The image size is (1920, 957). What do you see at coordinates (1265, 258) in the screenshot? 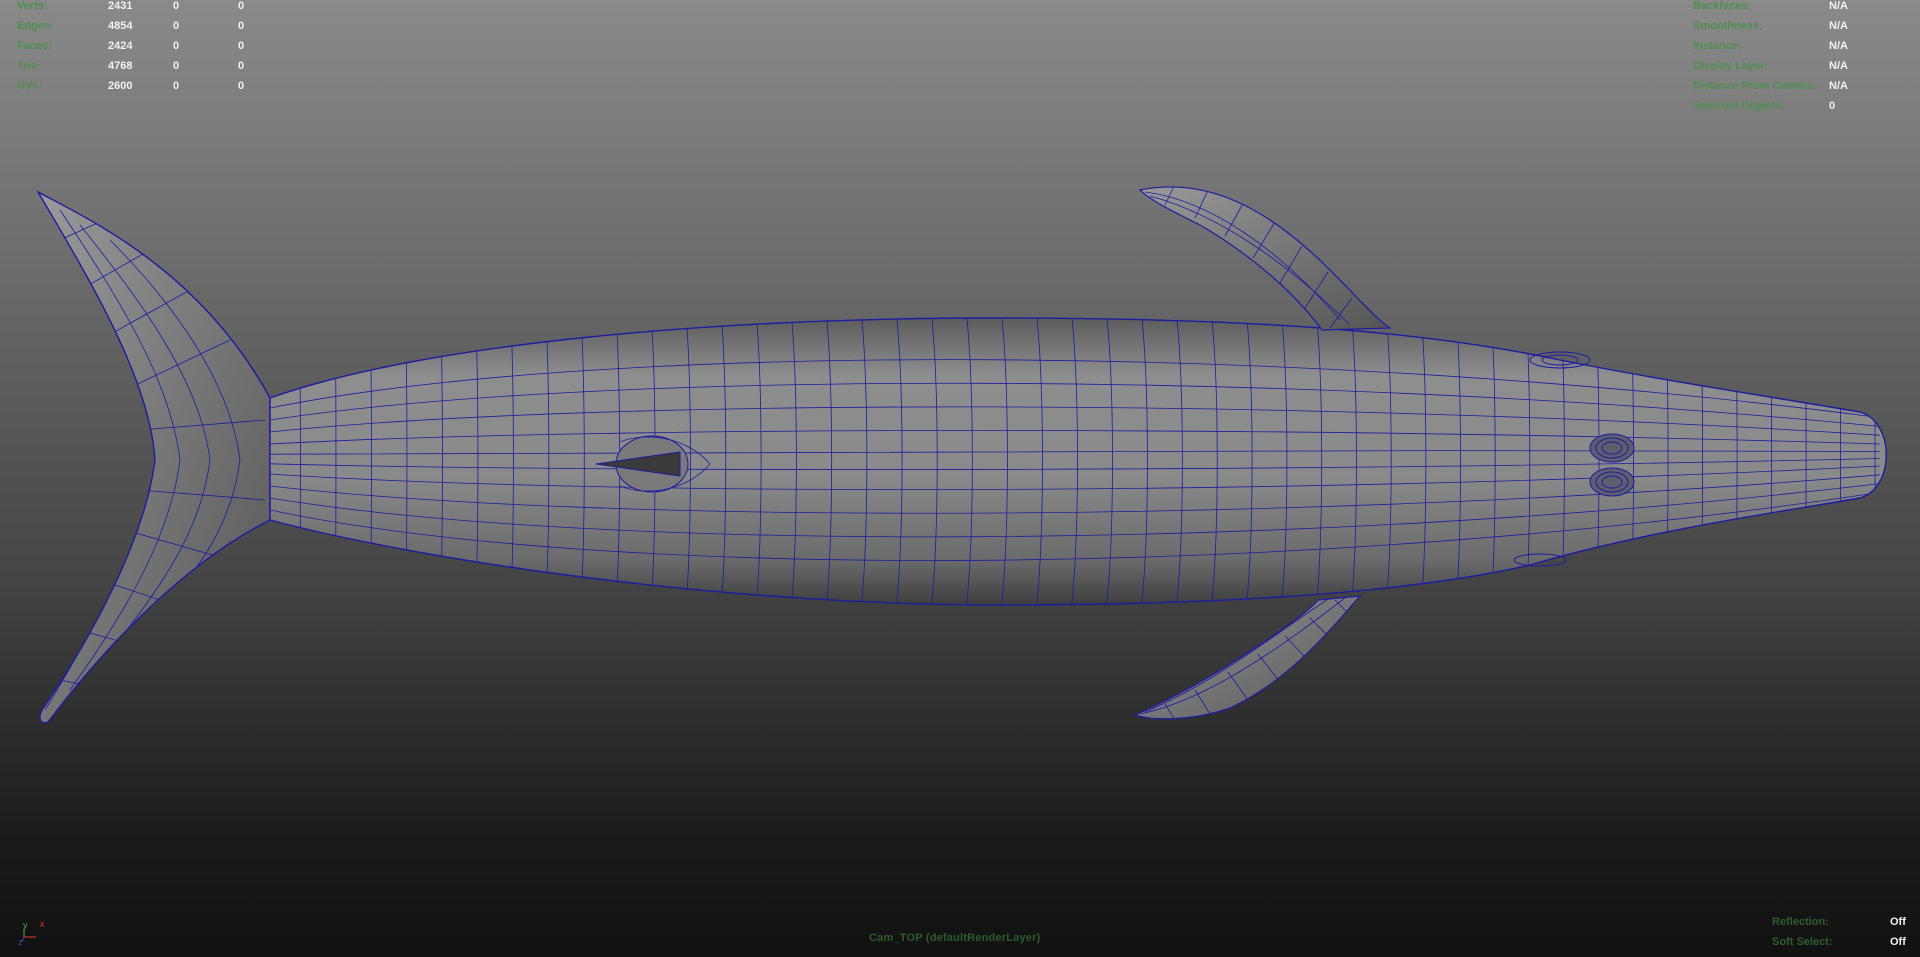
I see `pectoral-fin-top` at bounding box center [1265, 258].